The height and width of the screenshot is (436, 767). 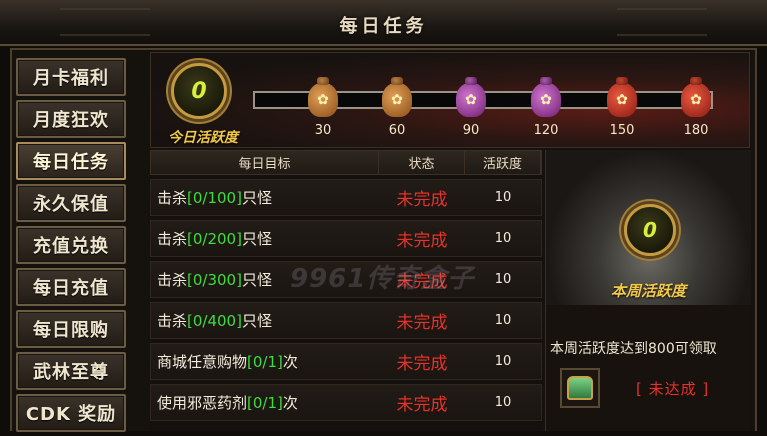 I want to click on daily-activity-medal: 0, so click(x=199, y=91).